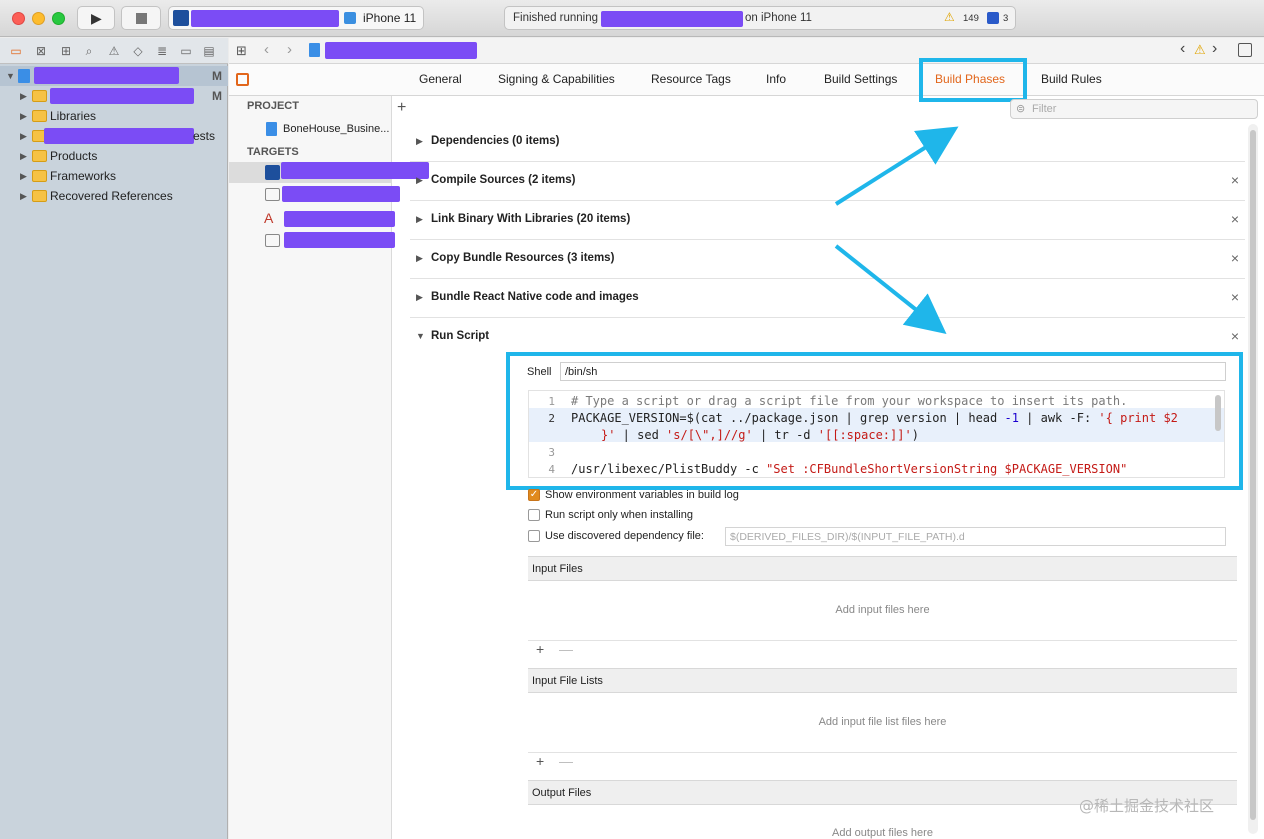 This screenshot has width=1264, height=839. I want to click on annotation-arrows, so click(896, 230).